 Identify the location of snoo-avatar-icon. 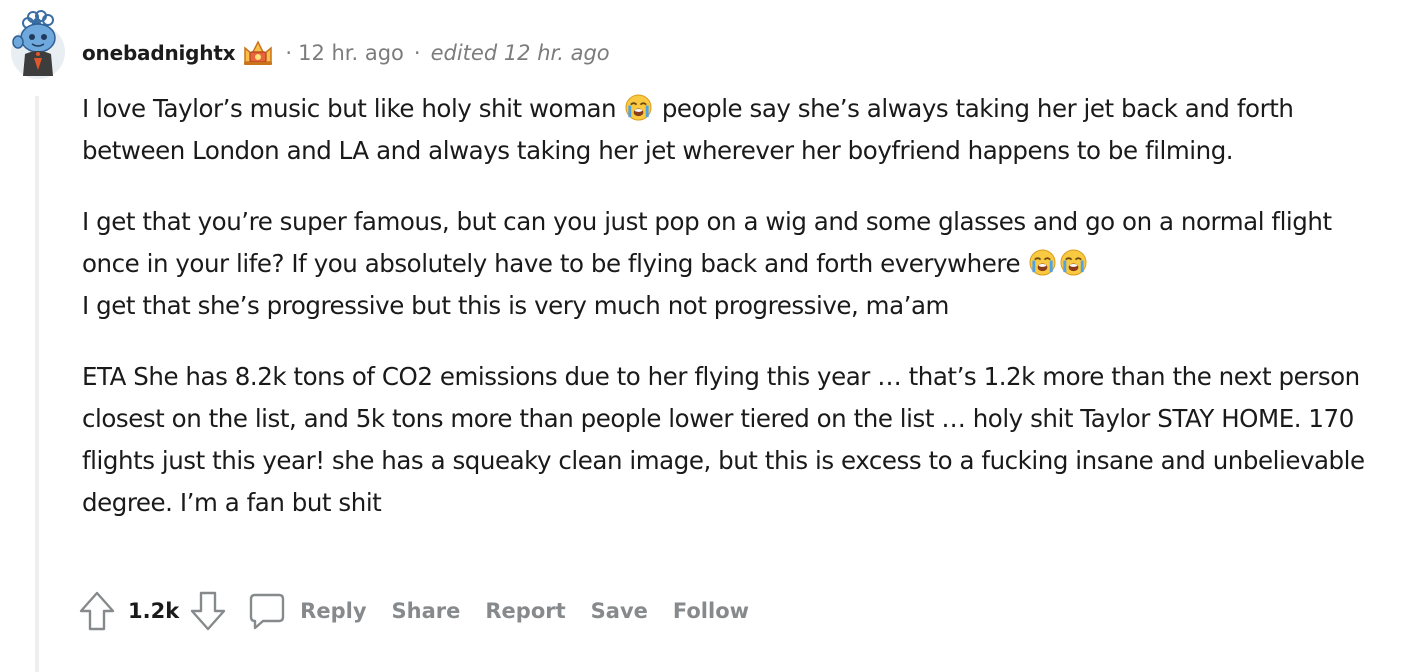
(38, 44).